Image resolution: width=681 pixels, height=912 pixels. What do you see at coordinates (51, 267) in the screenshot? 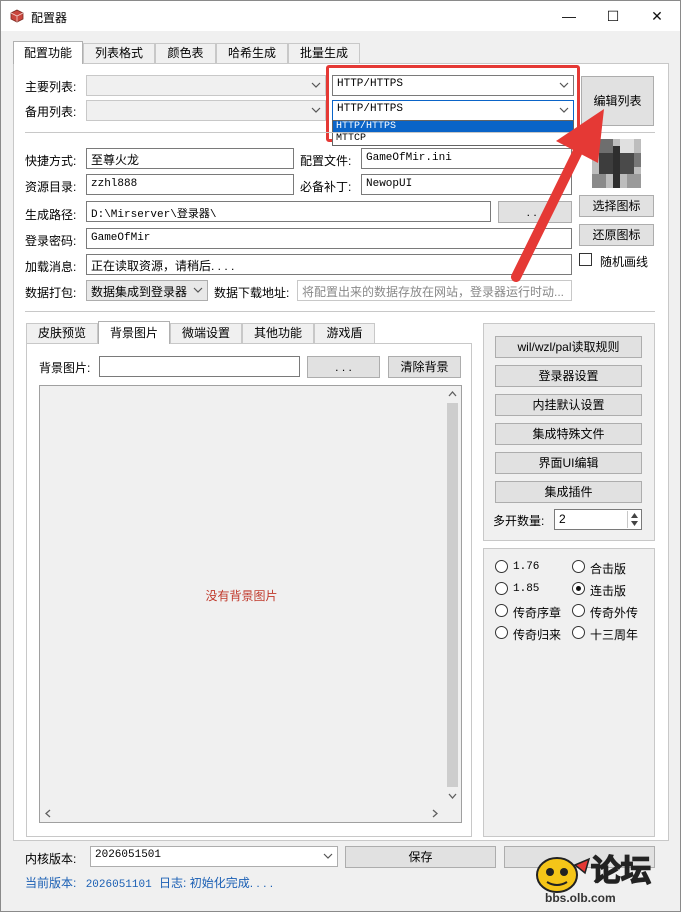
I see `loading-msg-label: 加载消息:` at bounding box center [51, 267].